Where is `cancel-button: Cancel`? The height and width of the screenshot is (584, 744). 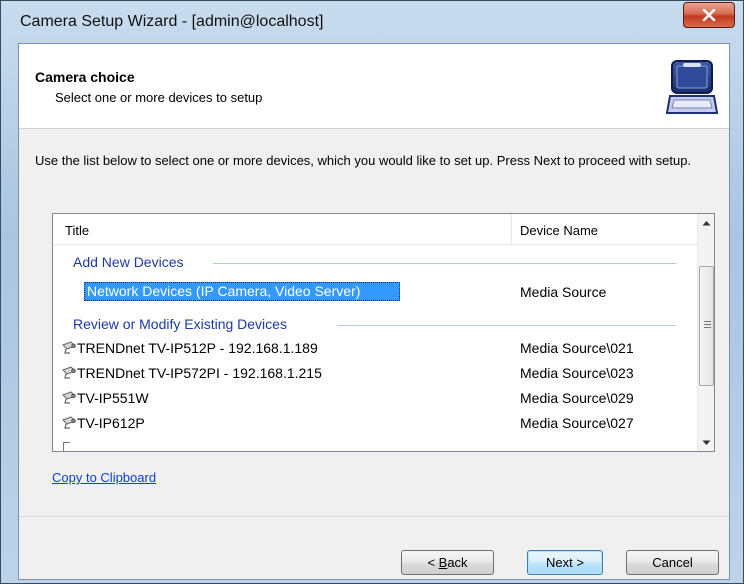 cancel-button: Cancel is located at coordinates (672, 562).